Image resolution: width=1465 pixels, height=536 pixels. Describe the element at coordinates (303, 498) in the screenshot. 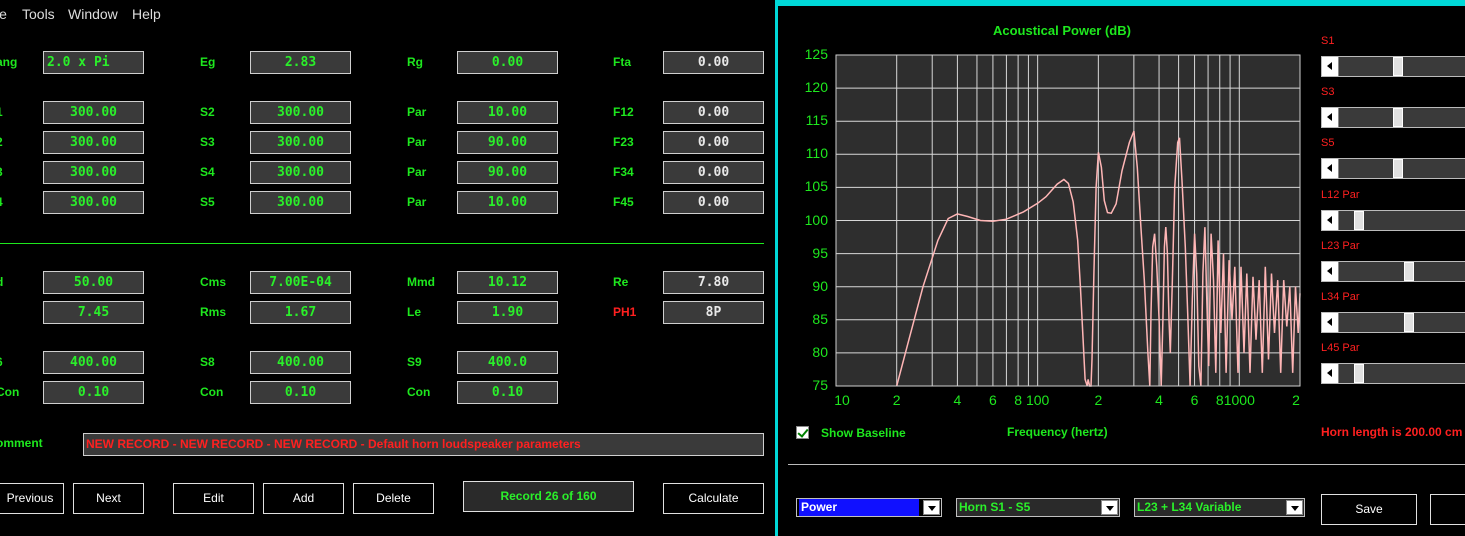

I see `add-button: Add` at that location.